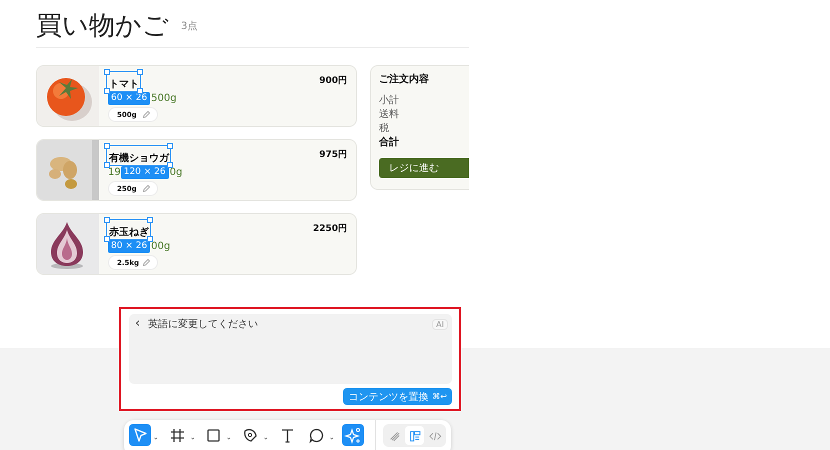 The height and width of the screenshot is (450, 830). Describe the element at coordinates (139, 158) in the screenshot. I see `product-name: 有機ショウガ` at that location.